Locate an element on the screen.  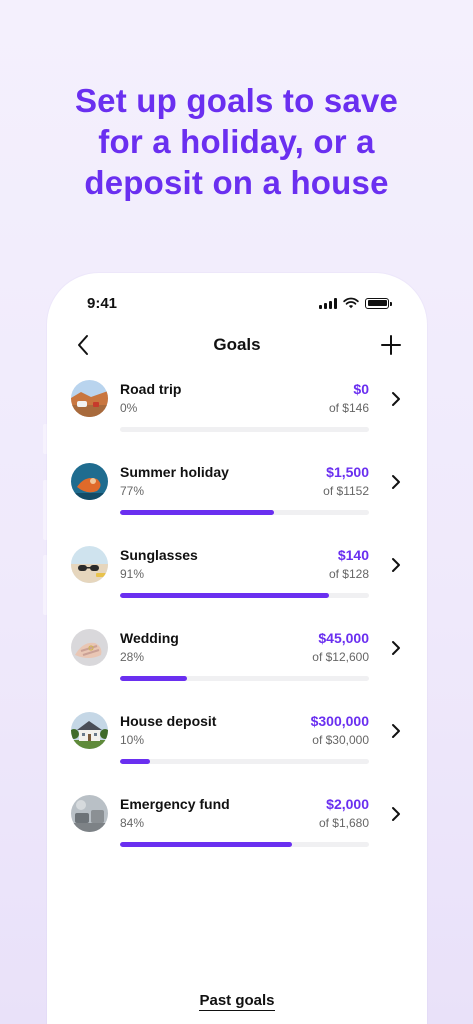
goal-target: of $1,680 is located at coordinates (343, 823).